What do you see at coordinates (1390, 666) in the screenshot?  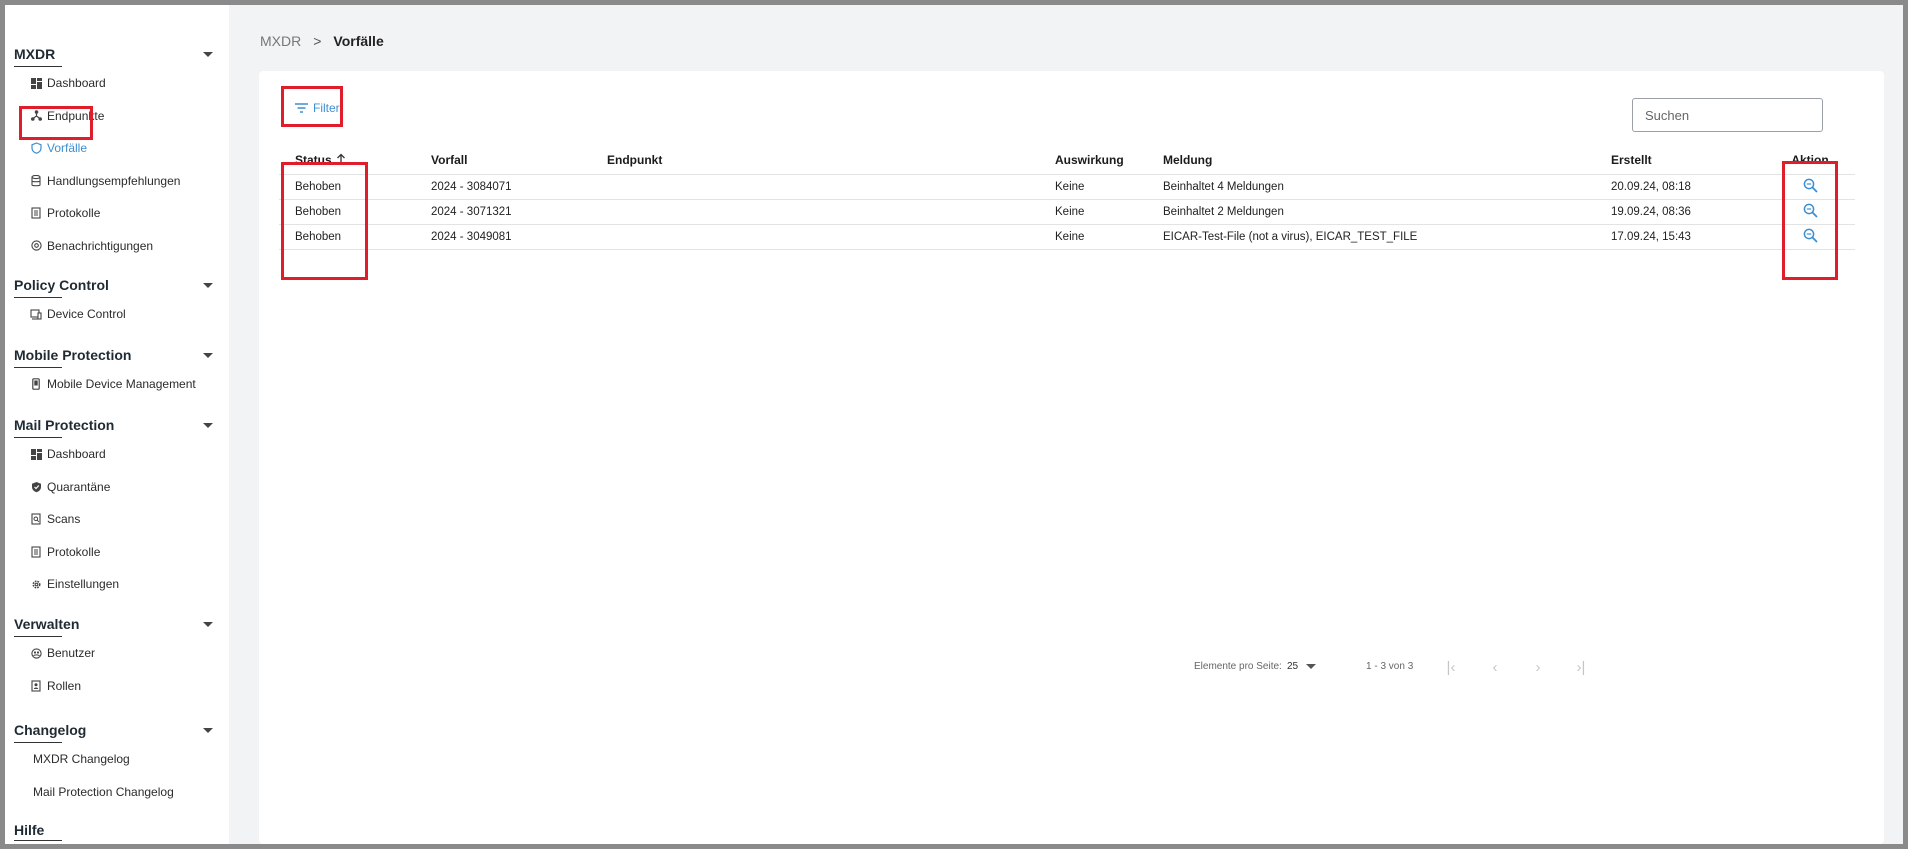 I see `page-range: 1 - 3 von 3` at bounding box center [1390, 666].